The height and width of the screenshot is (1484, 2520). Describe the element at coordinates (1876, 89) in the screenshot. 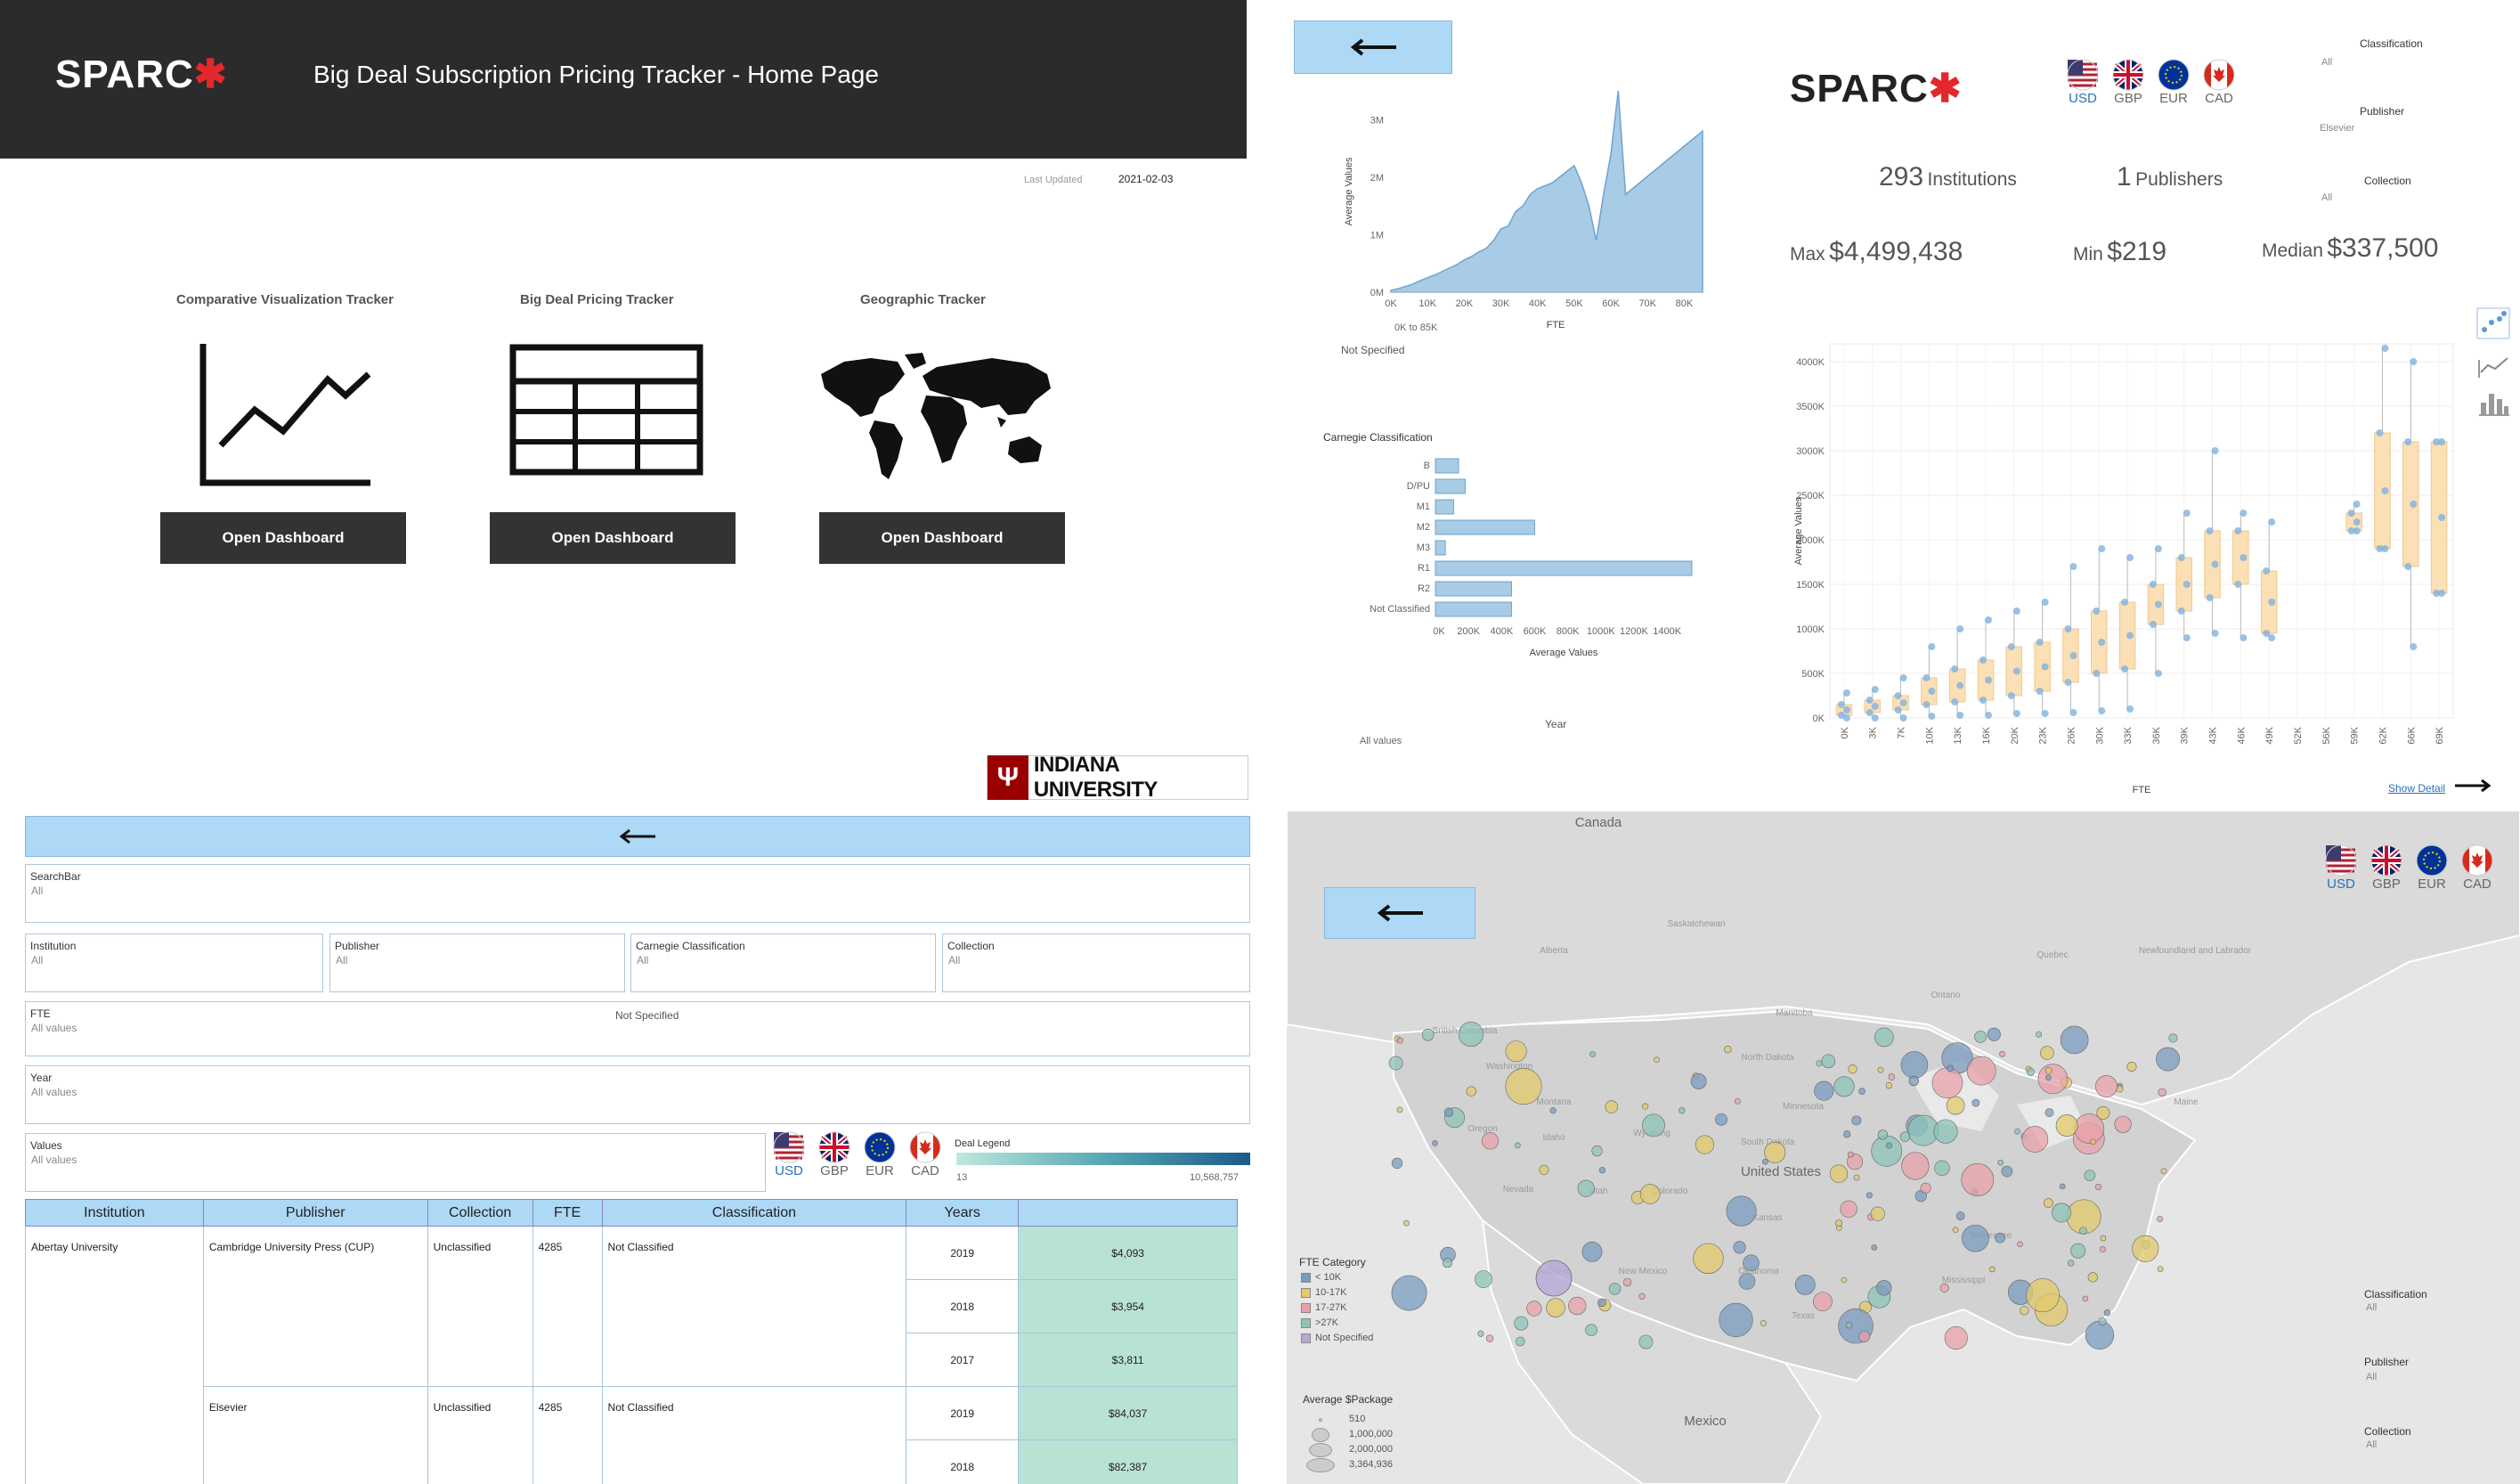

I see `sparc-logo: SPARC✱` at that location.